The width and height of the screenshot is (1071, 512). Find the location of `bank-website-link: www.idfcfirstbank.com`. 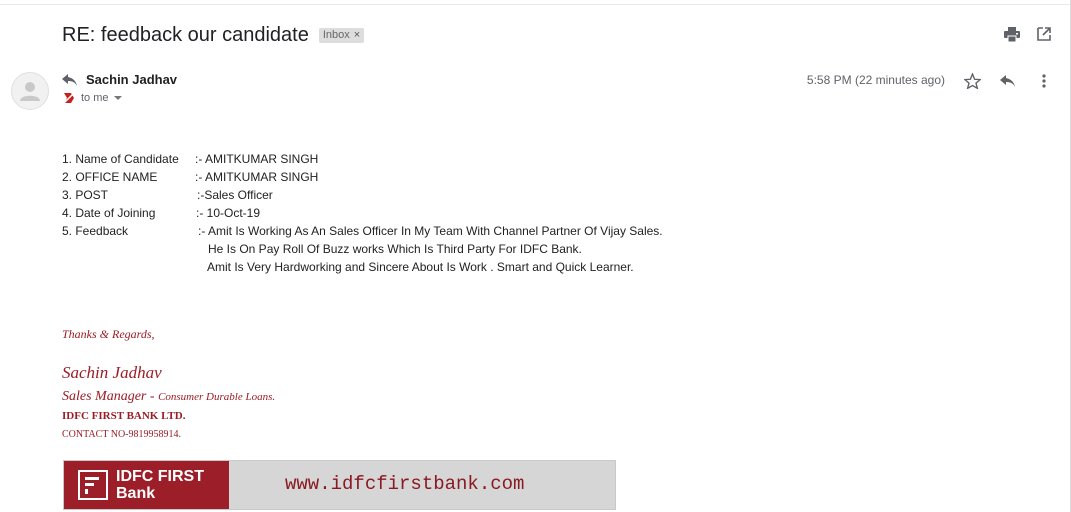

bank-website-link: www.idfcfirstbank.com is located at coordinates (404, 491).